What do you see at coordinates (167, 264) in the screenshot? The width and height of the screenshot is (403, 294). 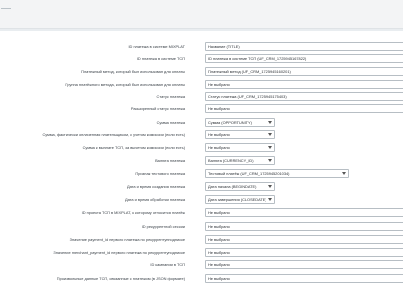 I see `field-label: ID кампании в ТСП` at bounding box center [167, 264].